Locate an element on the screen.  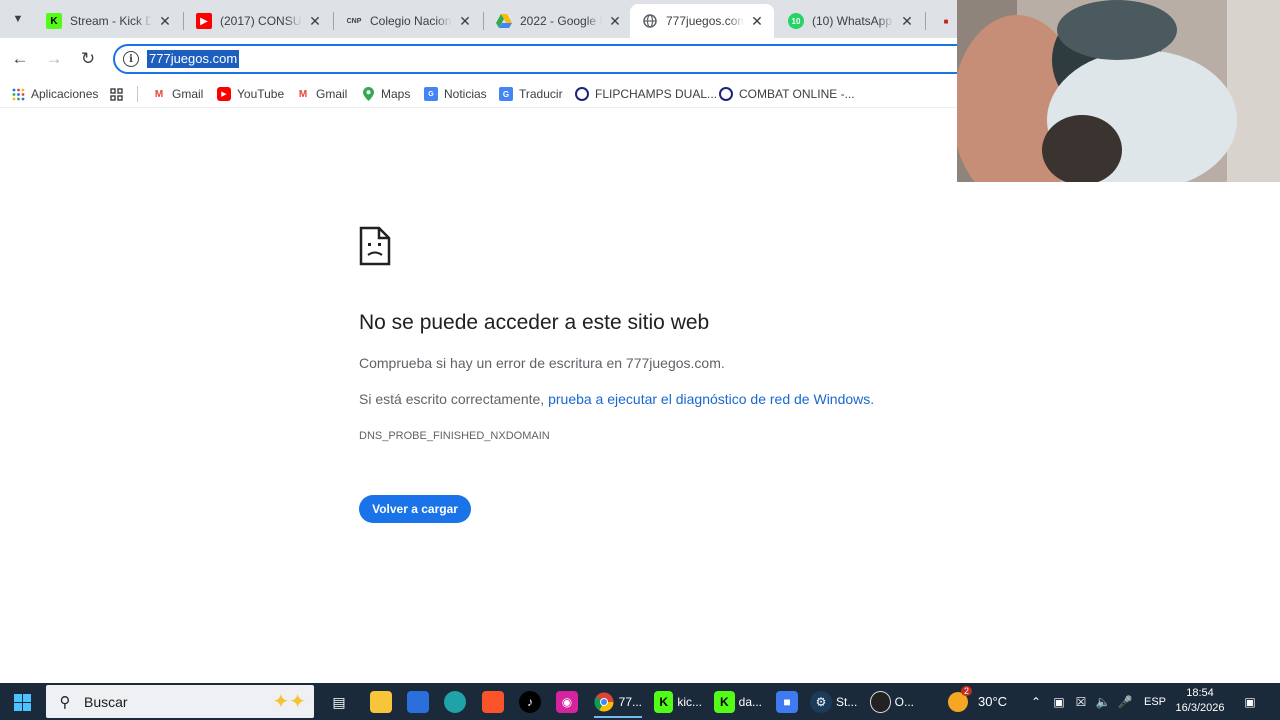
reload-button: ↻ is located at coordinates (88, 59).